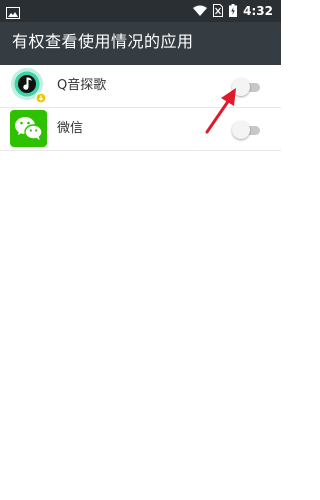 This screenshot has height=500, width=320. What do you see at coordinates (28, 85) in the screenshot?
I see `q-music-icon` at bounding box center [28, 85].